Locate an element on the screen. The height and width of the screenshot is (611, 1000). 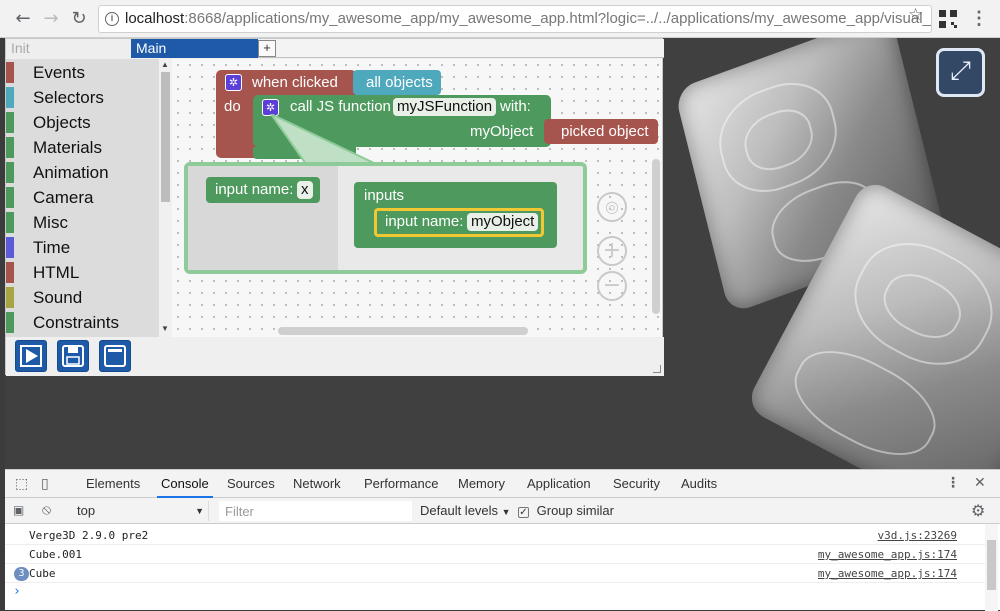
category-label: Misc is located at coordinates (50, 222).